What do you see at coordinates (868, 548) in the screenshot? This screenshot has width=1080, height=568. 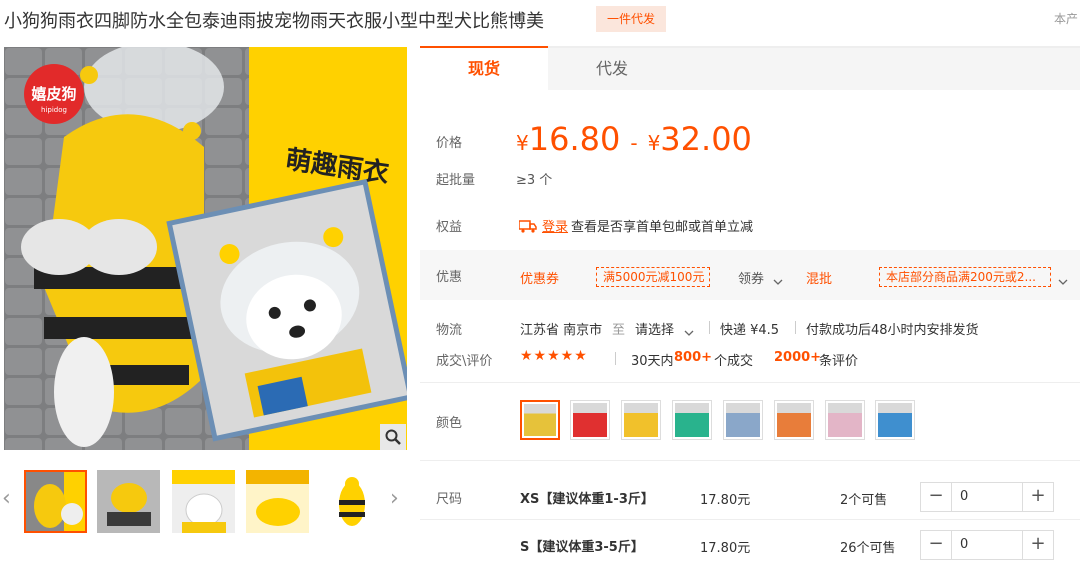 I see `size-stock: 26个可售` at bounding box center [868, 548].